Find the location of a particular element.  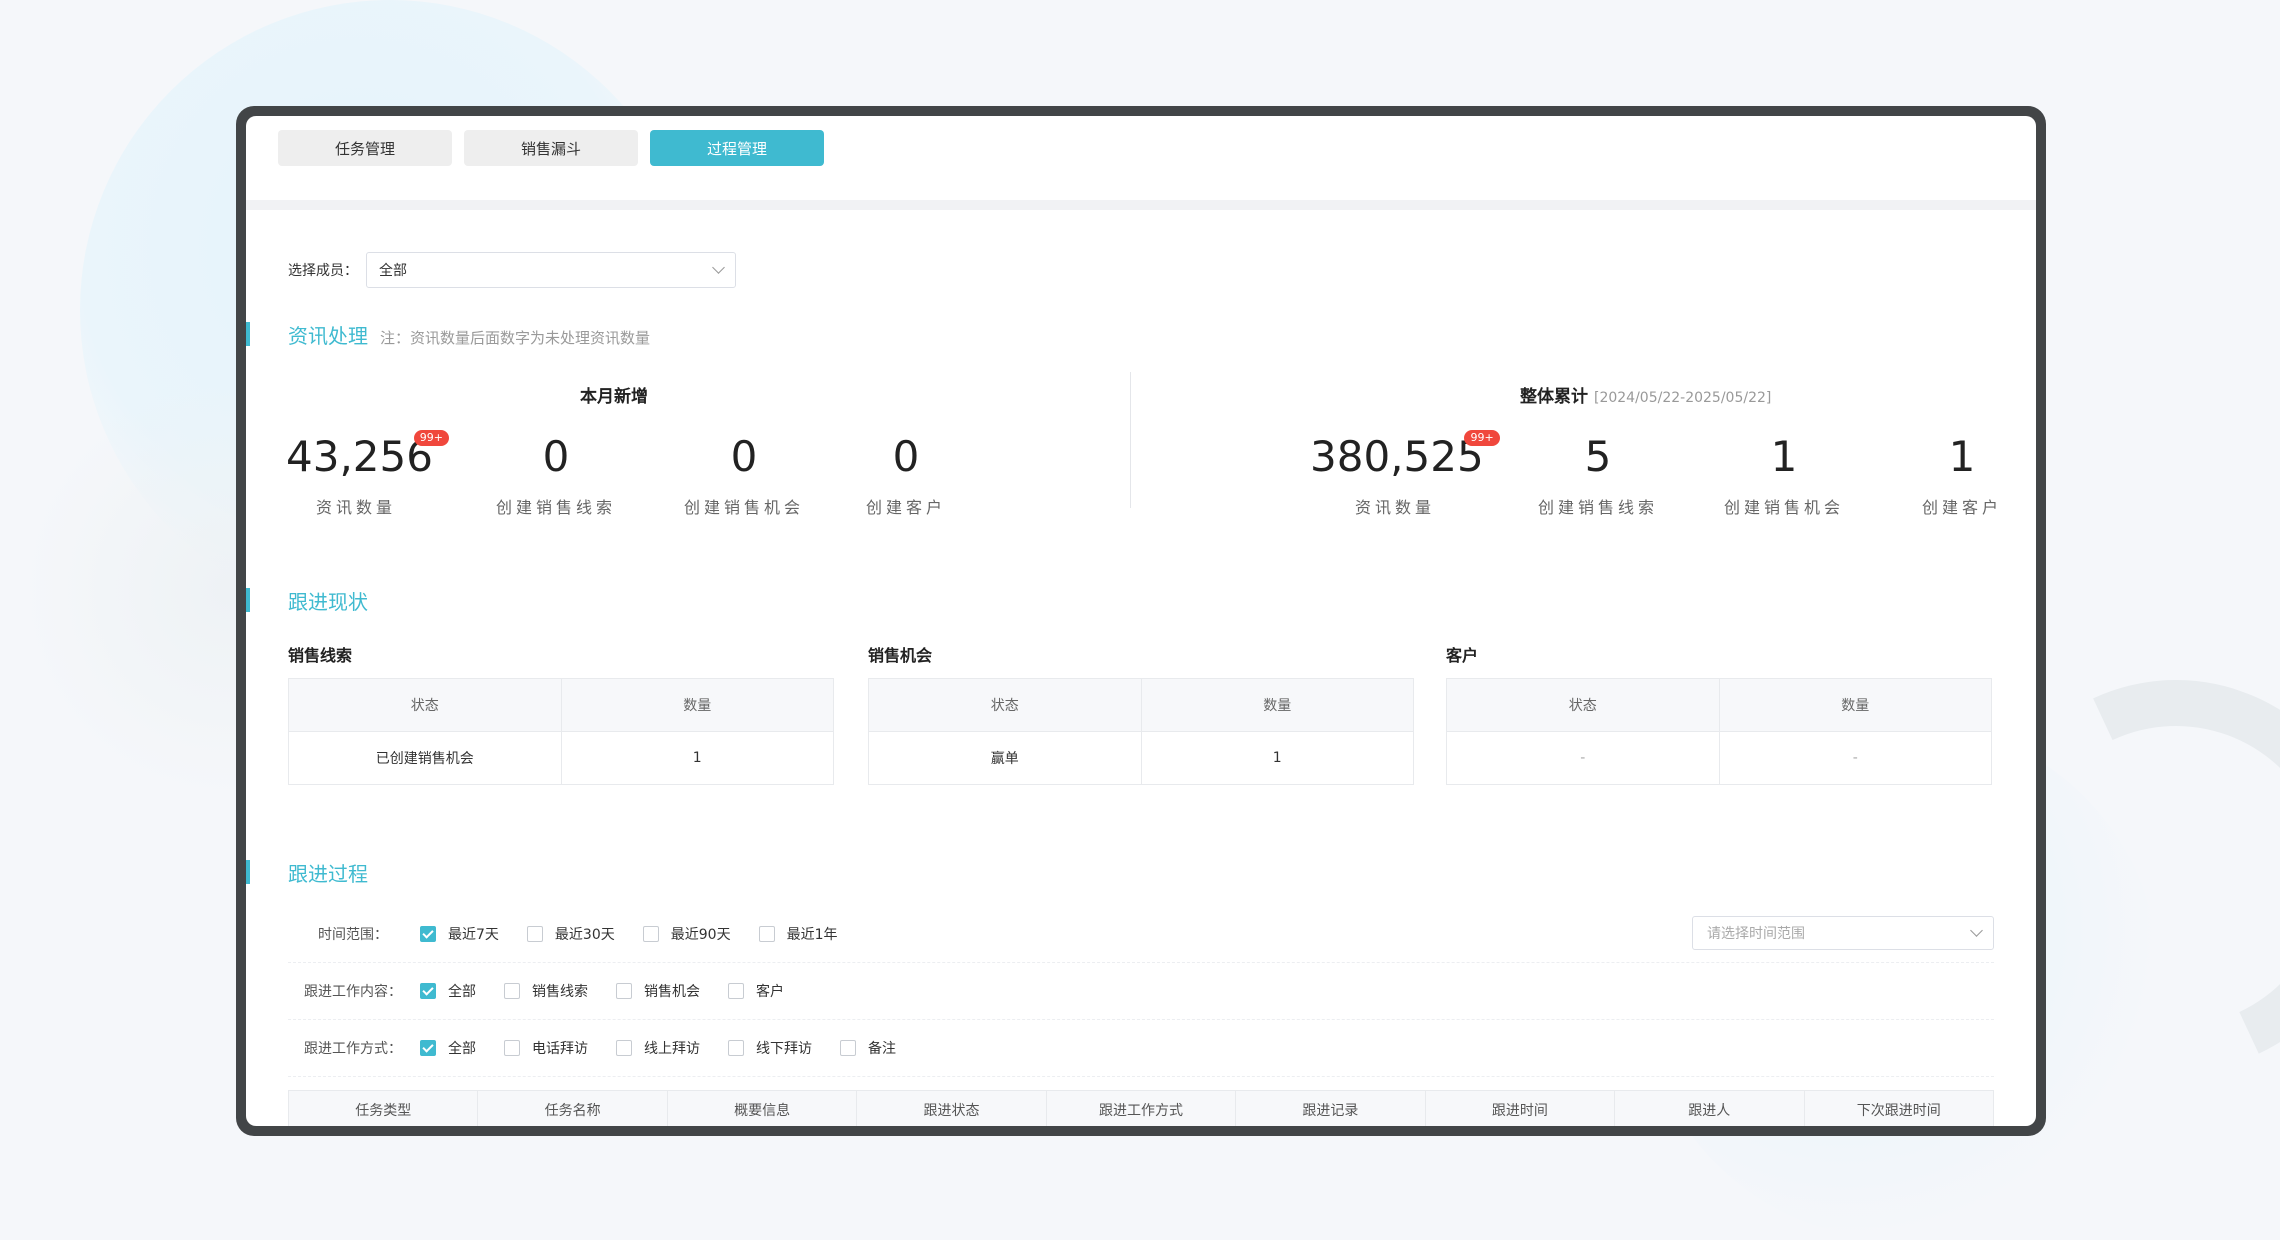

section-note: 注：资讯数量后面数字为未处理资讯数量 is located at coordinates (515, 338).